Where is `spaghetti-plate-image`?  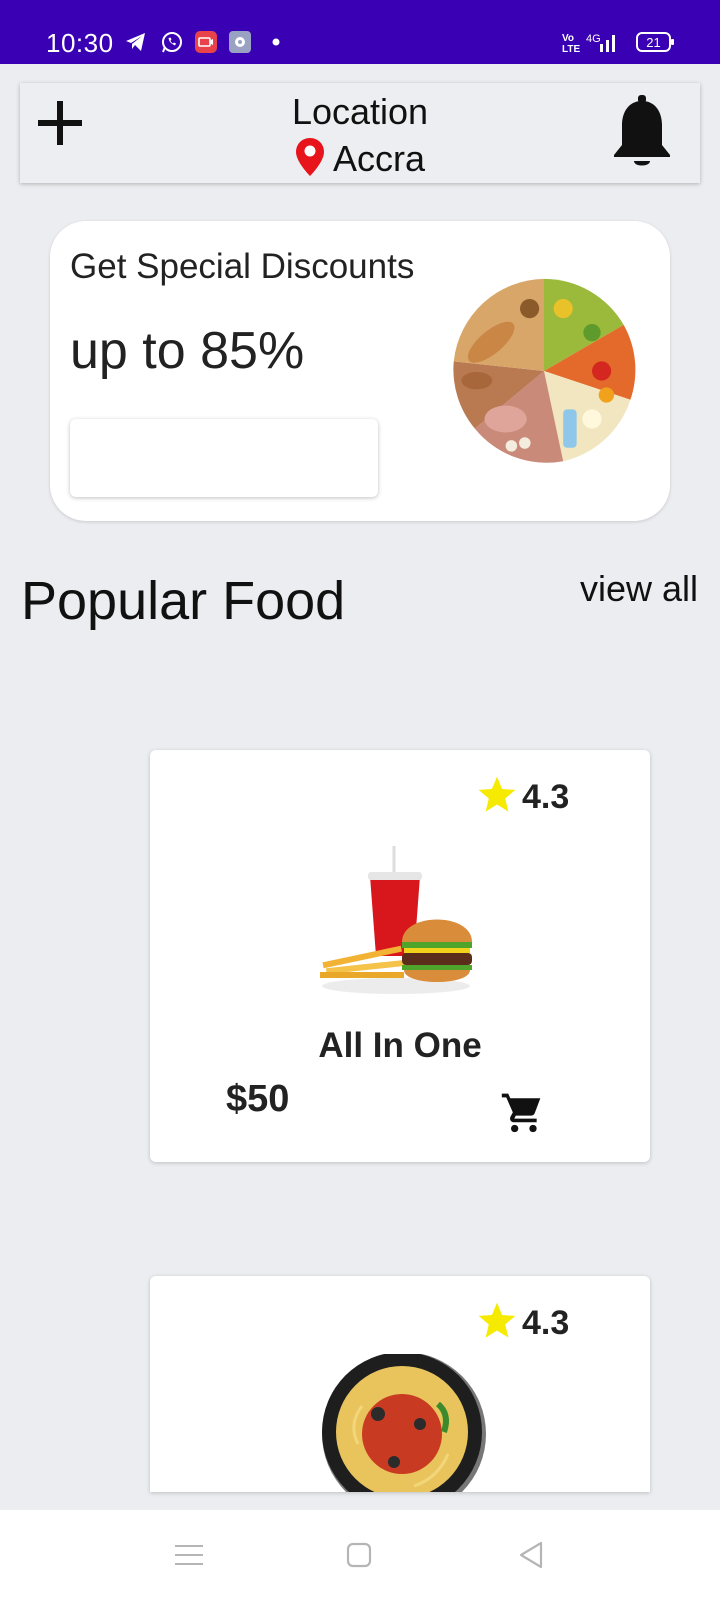 spaghetti-plate-image is located at coordinates (404, 1423).